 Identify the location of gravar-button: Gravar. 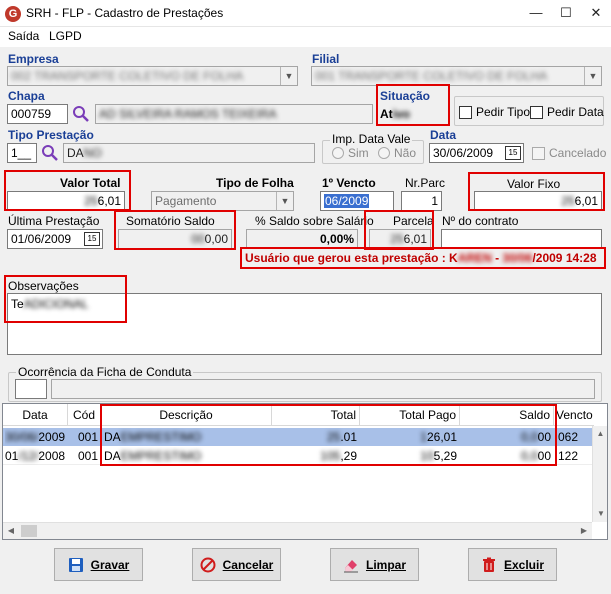
(98, 564).